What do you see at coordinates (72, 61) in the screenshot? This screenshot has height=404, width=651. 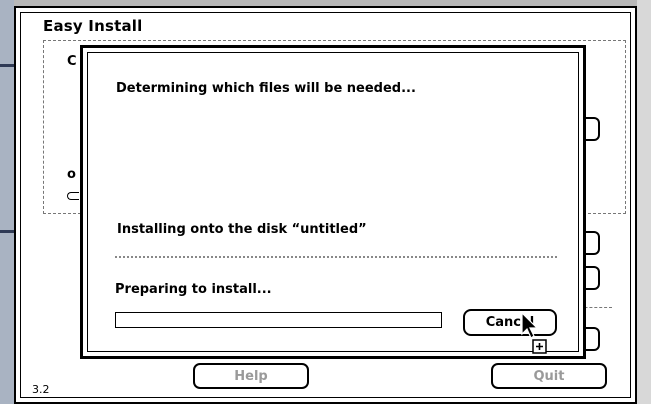 I see `hidden-label-top: C` at bounding box center [72, 61].